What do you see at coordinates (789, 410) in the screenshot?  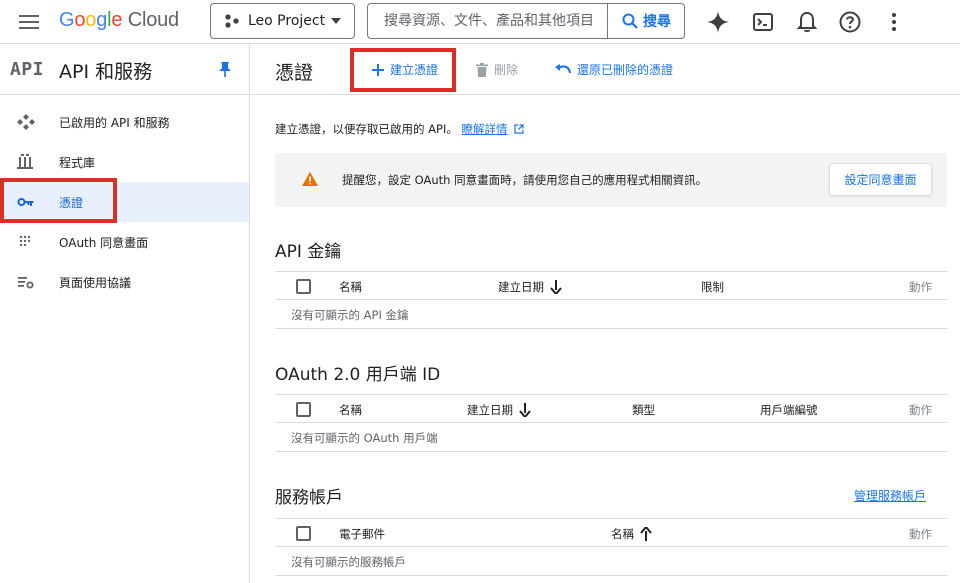 I see `column-client-id: 用戶端編號` at bounding box center [789, 410].